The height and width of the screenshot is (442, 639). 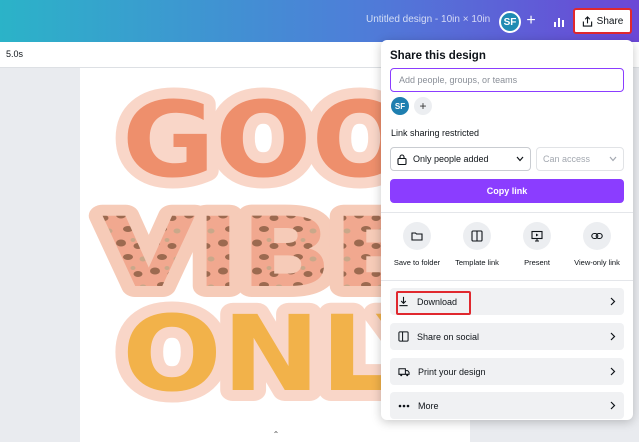 What do you see at coordinates (452, 371) in the screenshot?
I see `print-design-label: Print your design` at bounding box center [452, 371].